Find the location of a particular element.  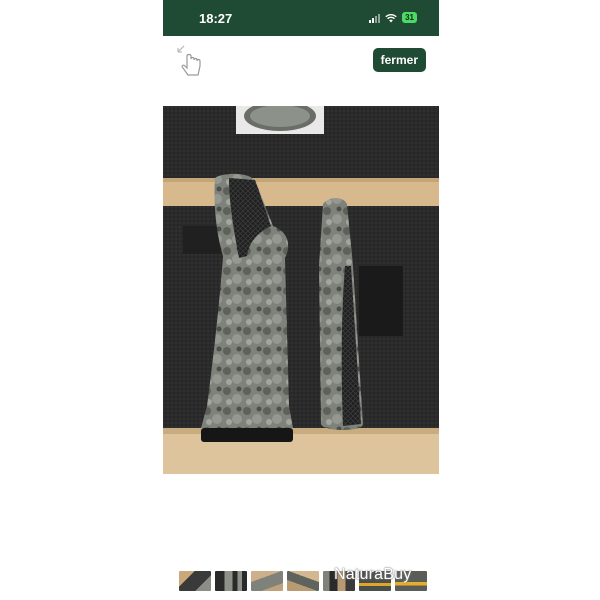

hand-swipe-icon is located at coordinates (189, 60).